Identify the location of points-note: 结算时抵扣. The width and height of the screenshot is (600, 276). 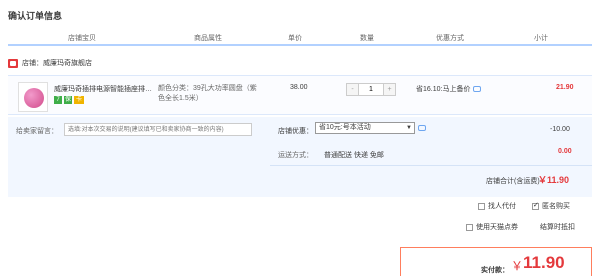
(557, 227).